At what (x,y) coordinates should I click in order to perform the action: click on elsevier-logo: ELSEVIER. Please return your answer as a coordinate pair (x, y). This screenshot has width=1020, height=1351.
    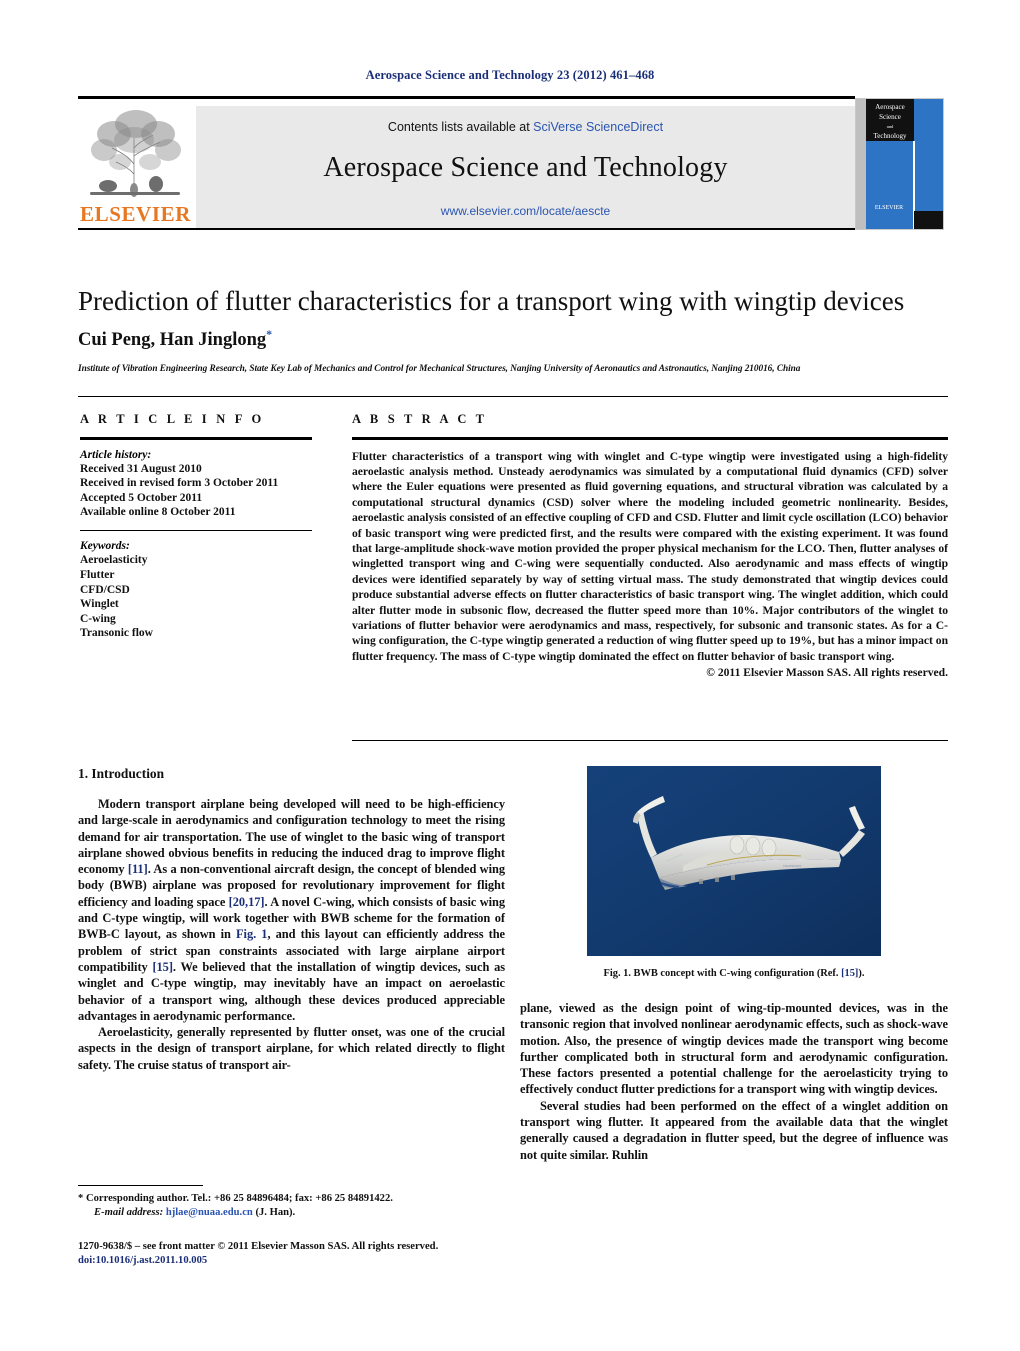
    Looking at the image, I should click on (135, 166).